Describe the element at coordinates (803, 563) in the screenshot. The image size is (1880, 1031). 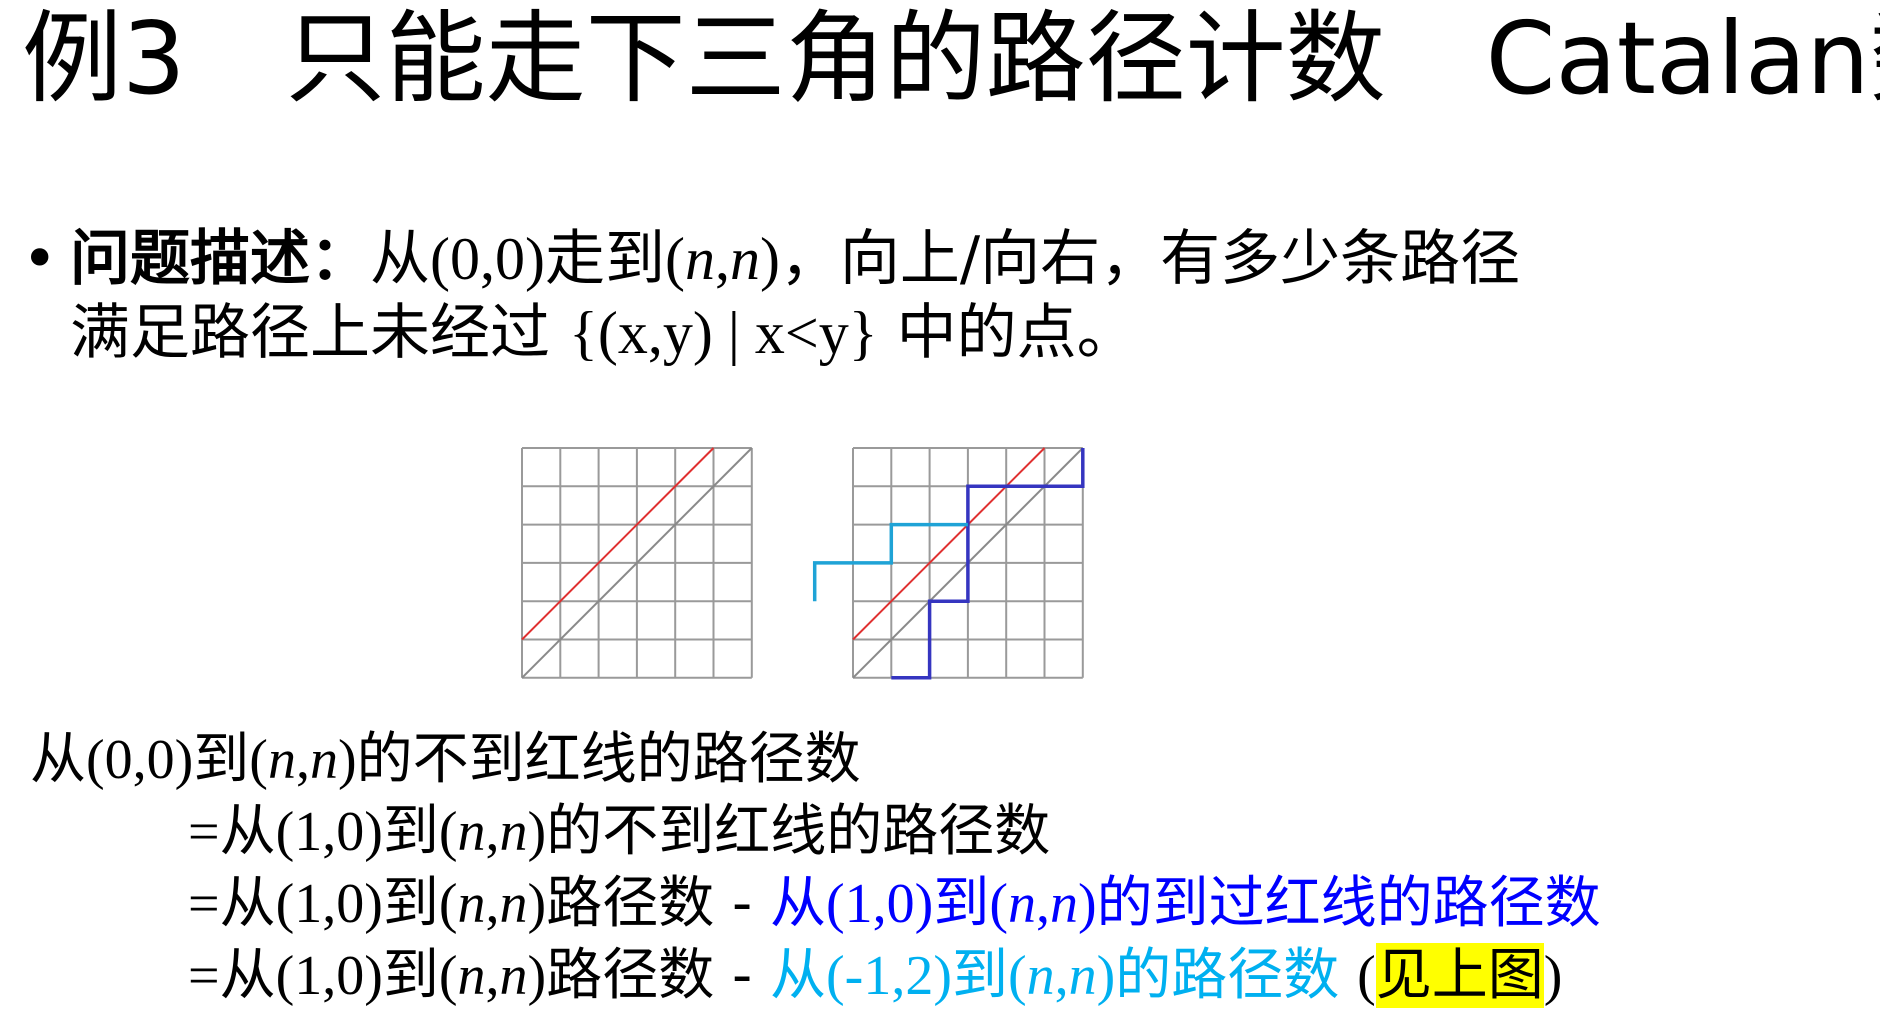
I see `lattice-figure` at that location.